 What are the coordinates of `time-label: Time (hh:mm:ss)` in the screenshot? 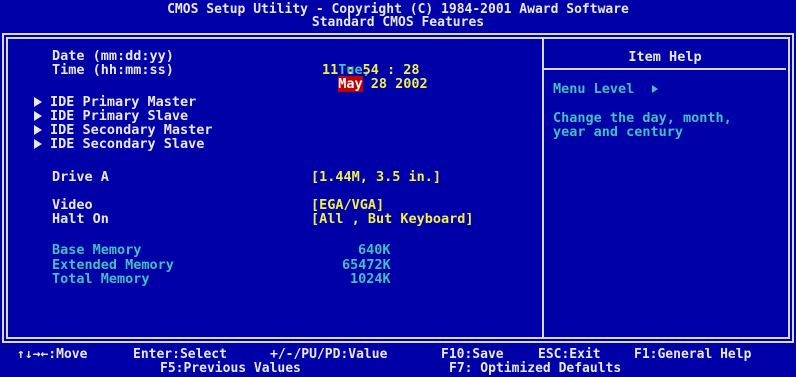 It's located at (113, 70).